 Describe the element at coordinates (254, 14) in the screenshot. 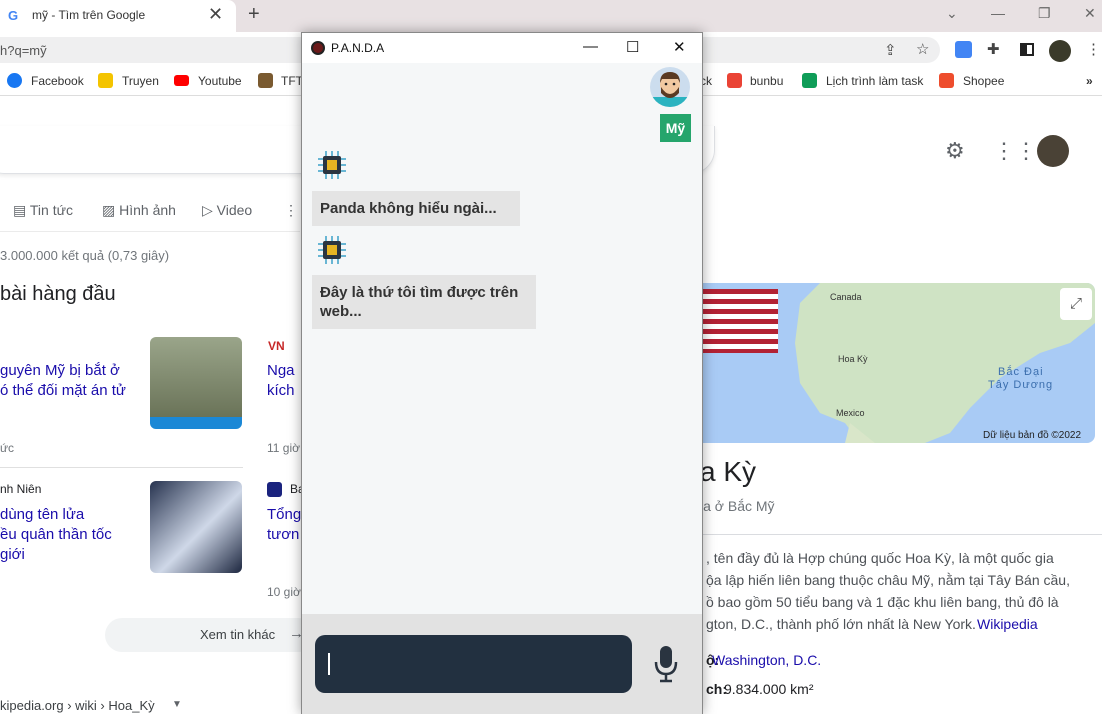

I see `new-tab-icon: +` at that location.